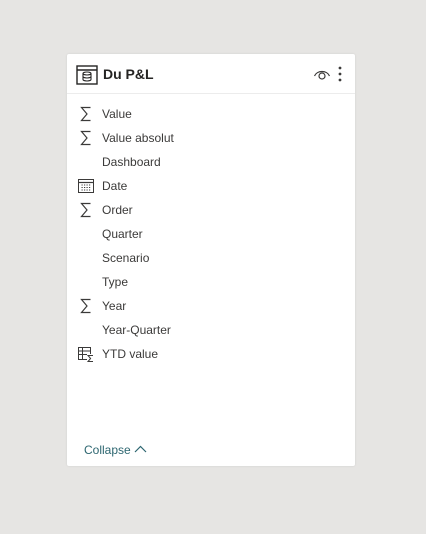  What do you see at coordinates (211, 138) in the screenshot?
I see `field-item-value-absolut: Value absolut` at bounding box center [211, 138].